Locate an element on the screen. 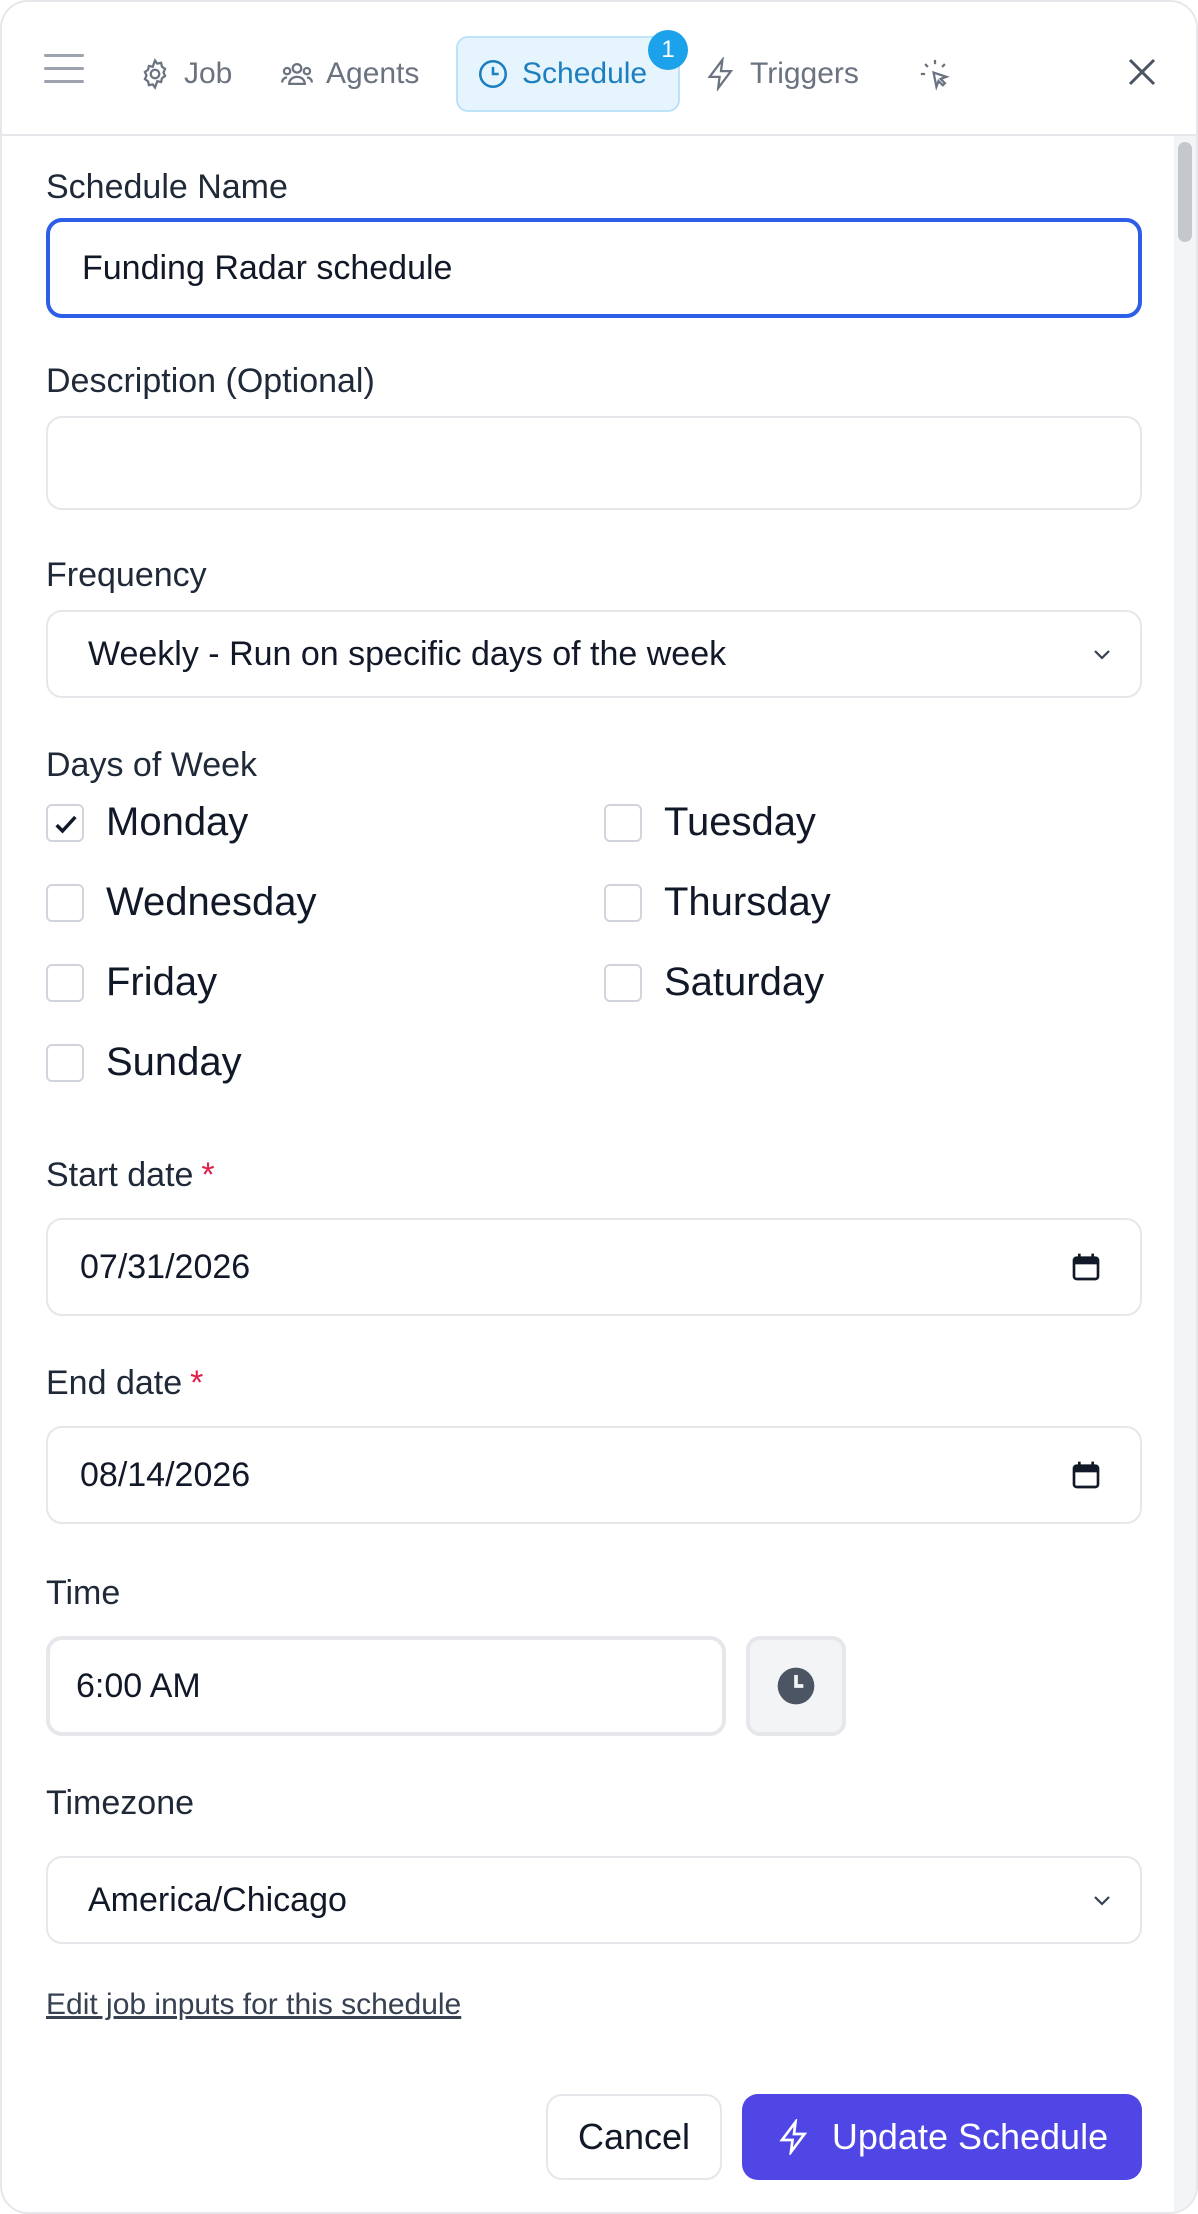 This screenshot has width=1198, height=2214. tab-activity is located at coordinates (941, 74).